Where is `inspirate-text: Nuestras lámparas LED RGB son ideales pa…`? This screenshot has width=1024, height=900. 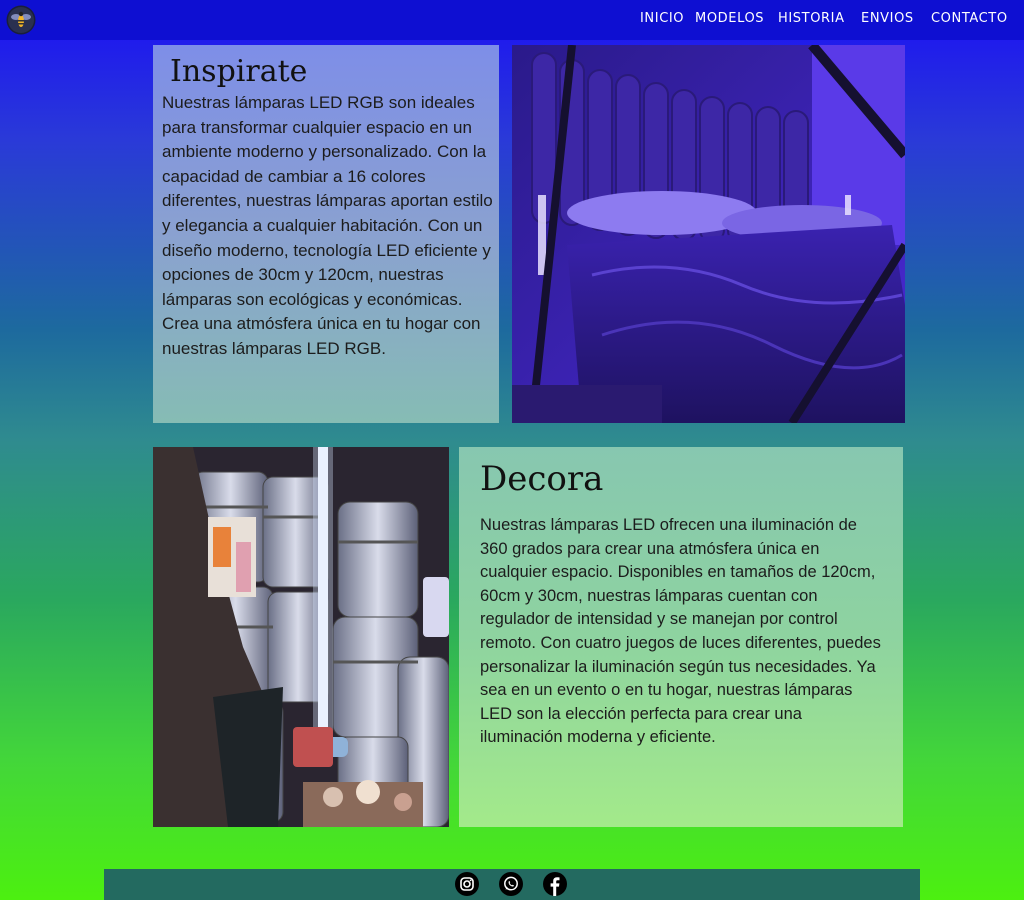
inspirate-text: Nuestras lámparas LED RGB son ideales pa… is located at coordinates (327, 225).